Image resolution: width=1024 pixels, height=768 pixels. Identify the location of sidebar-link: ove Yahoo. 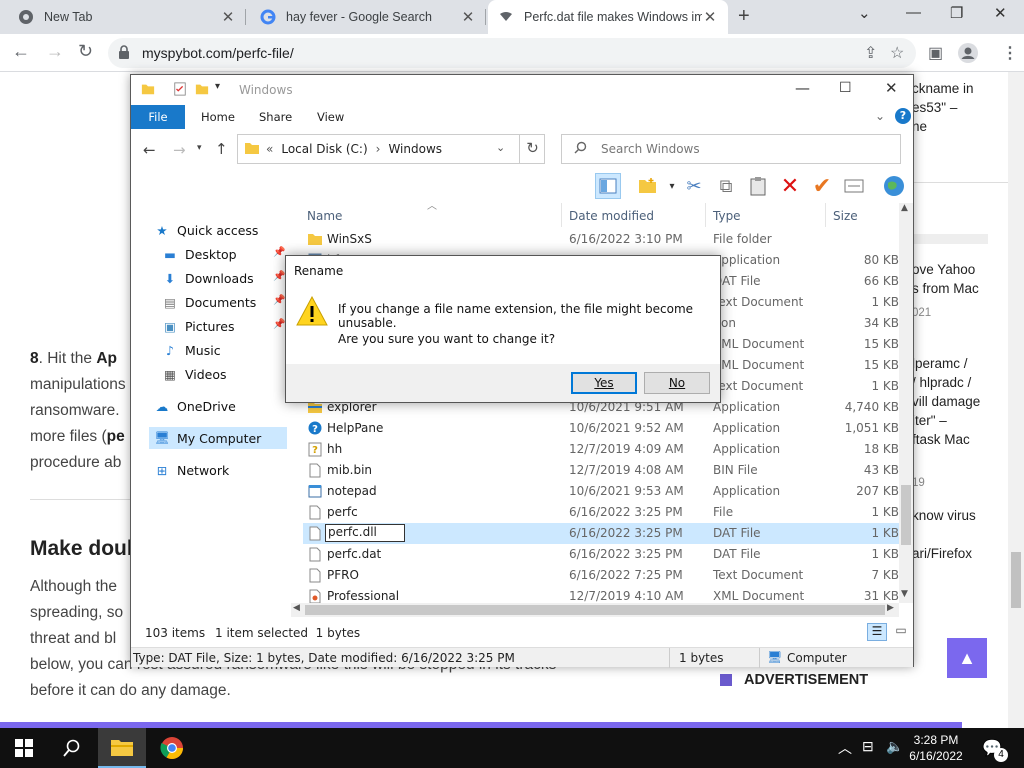
(943, 269).